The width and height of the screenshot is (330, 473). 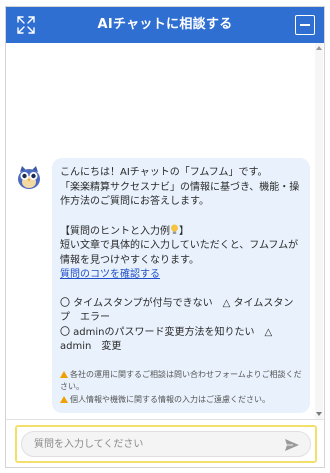 I want to click on privacy-note: 個人情報や機微に関する情報の入力はご遠慮ください。, so click(x=181, y=400).